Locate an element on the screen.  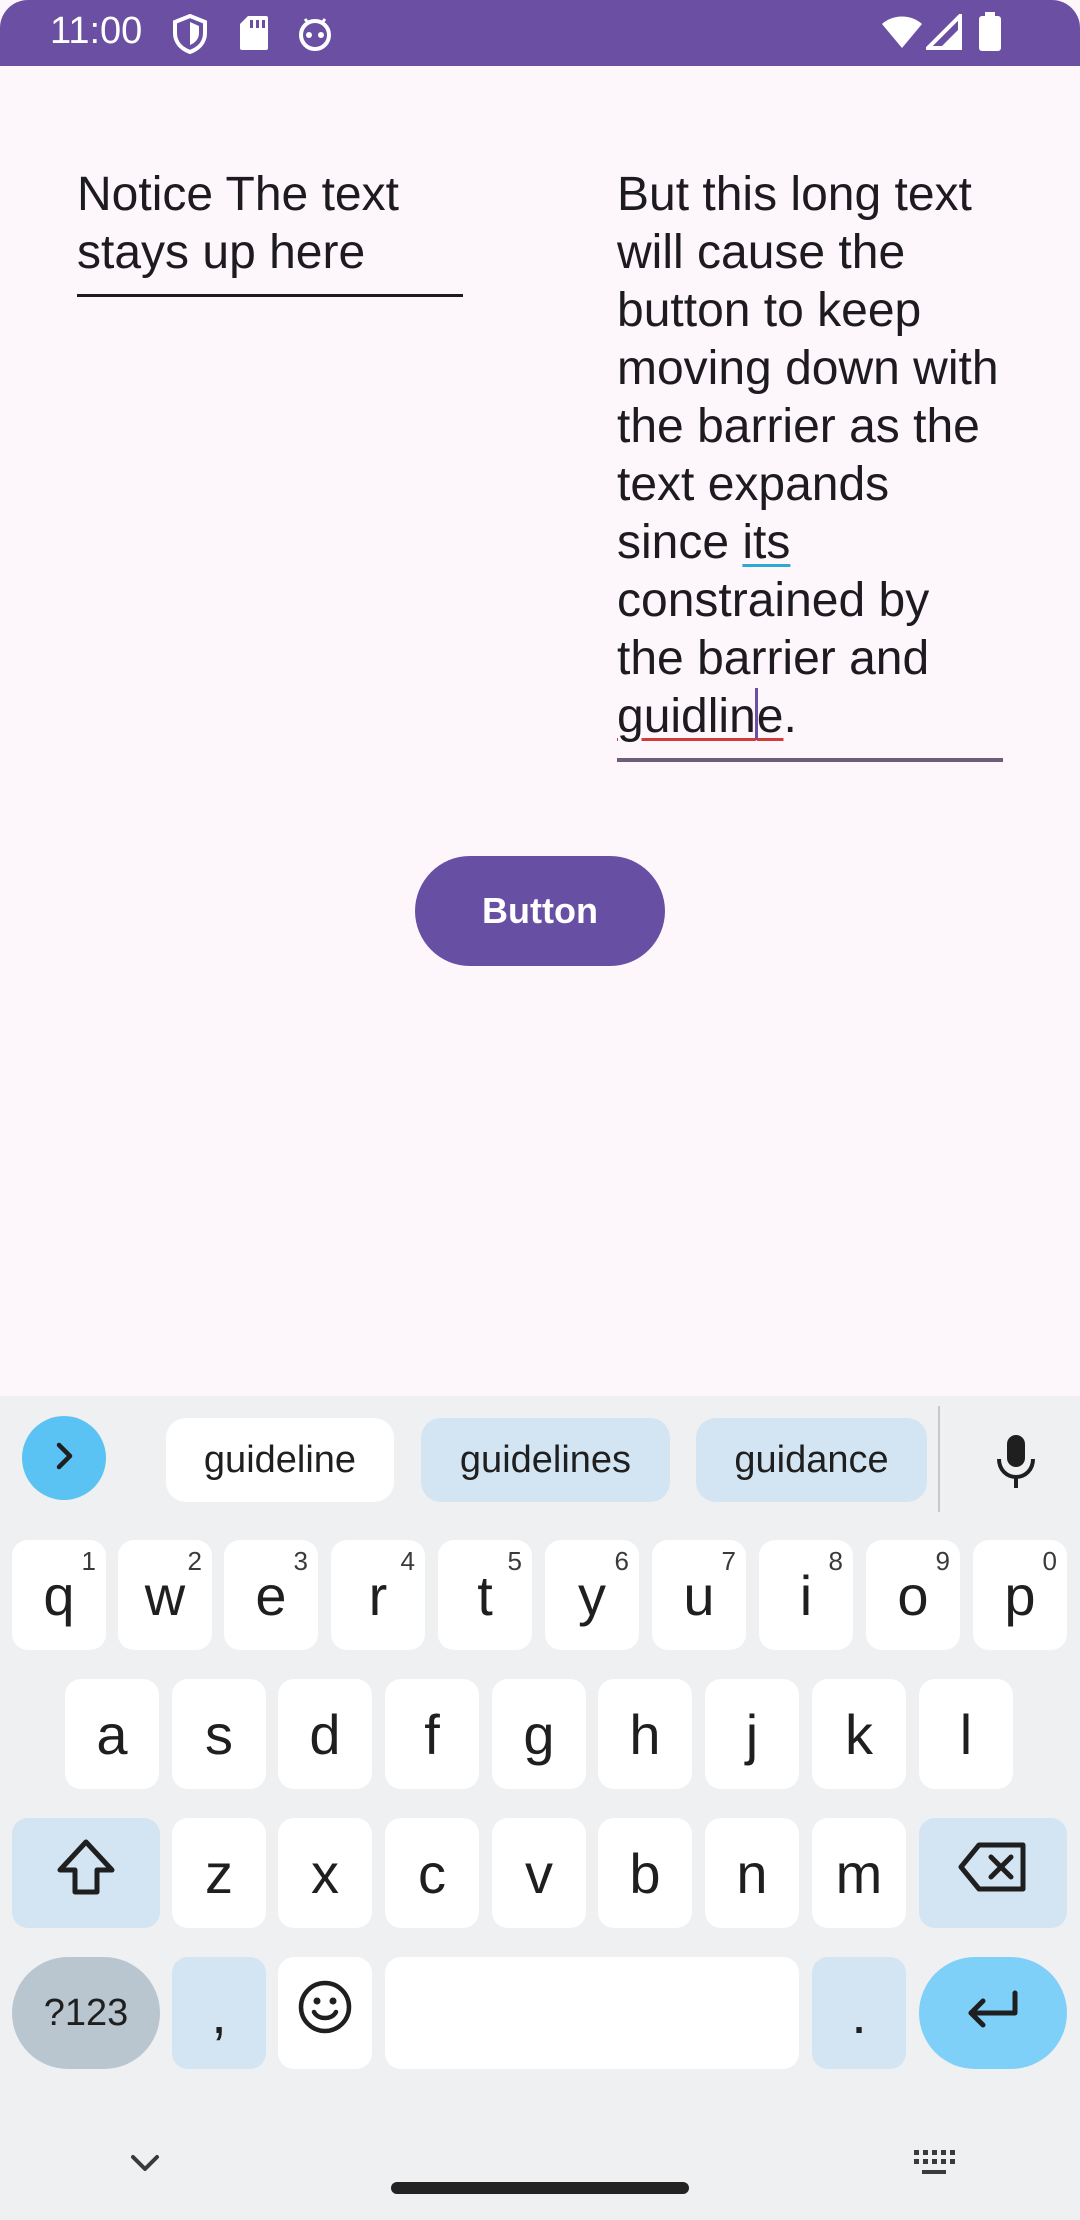
backspace-key is located at coordinates (993, 1873).